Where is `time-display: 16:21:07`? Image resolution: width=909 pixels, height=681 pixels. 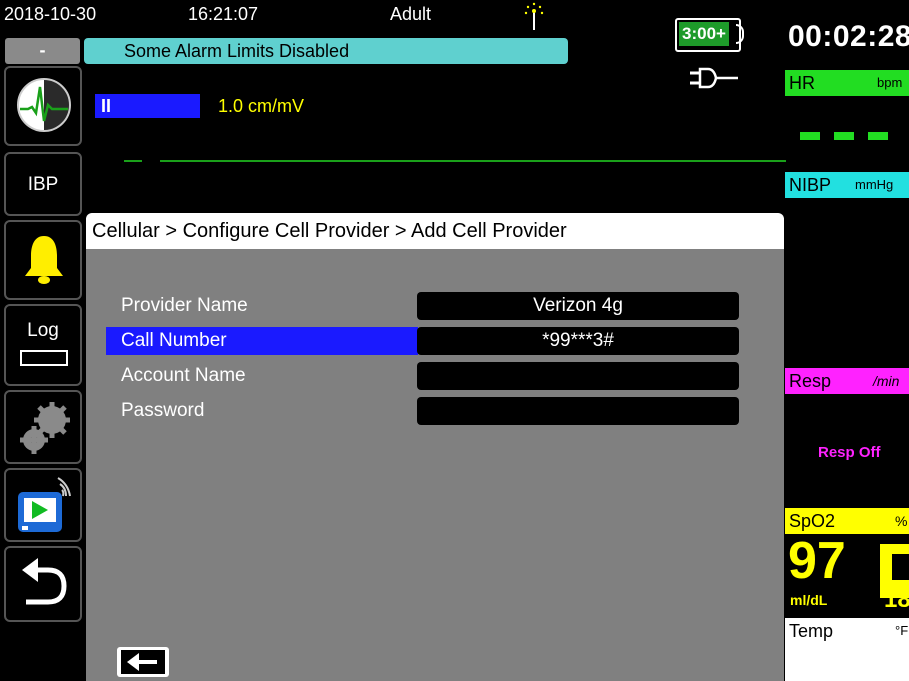 time-display: 16:21:07 is located at coordinates (223, 14).